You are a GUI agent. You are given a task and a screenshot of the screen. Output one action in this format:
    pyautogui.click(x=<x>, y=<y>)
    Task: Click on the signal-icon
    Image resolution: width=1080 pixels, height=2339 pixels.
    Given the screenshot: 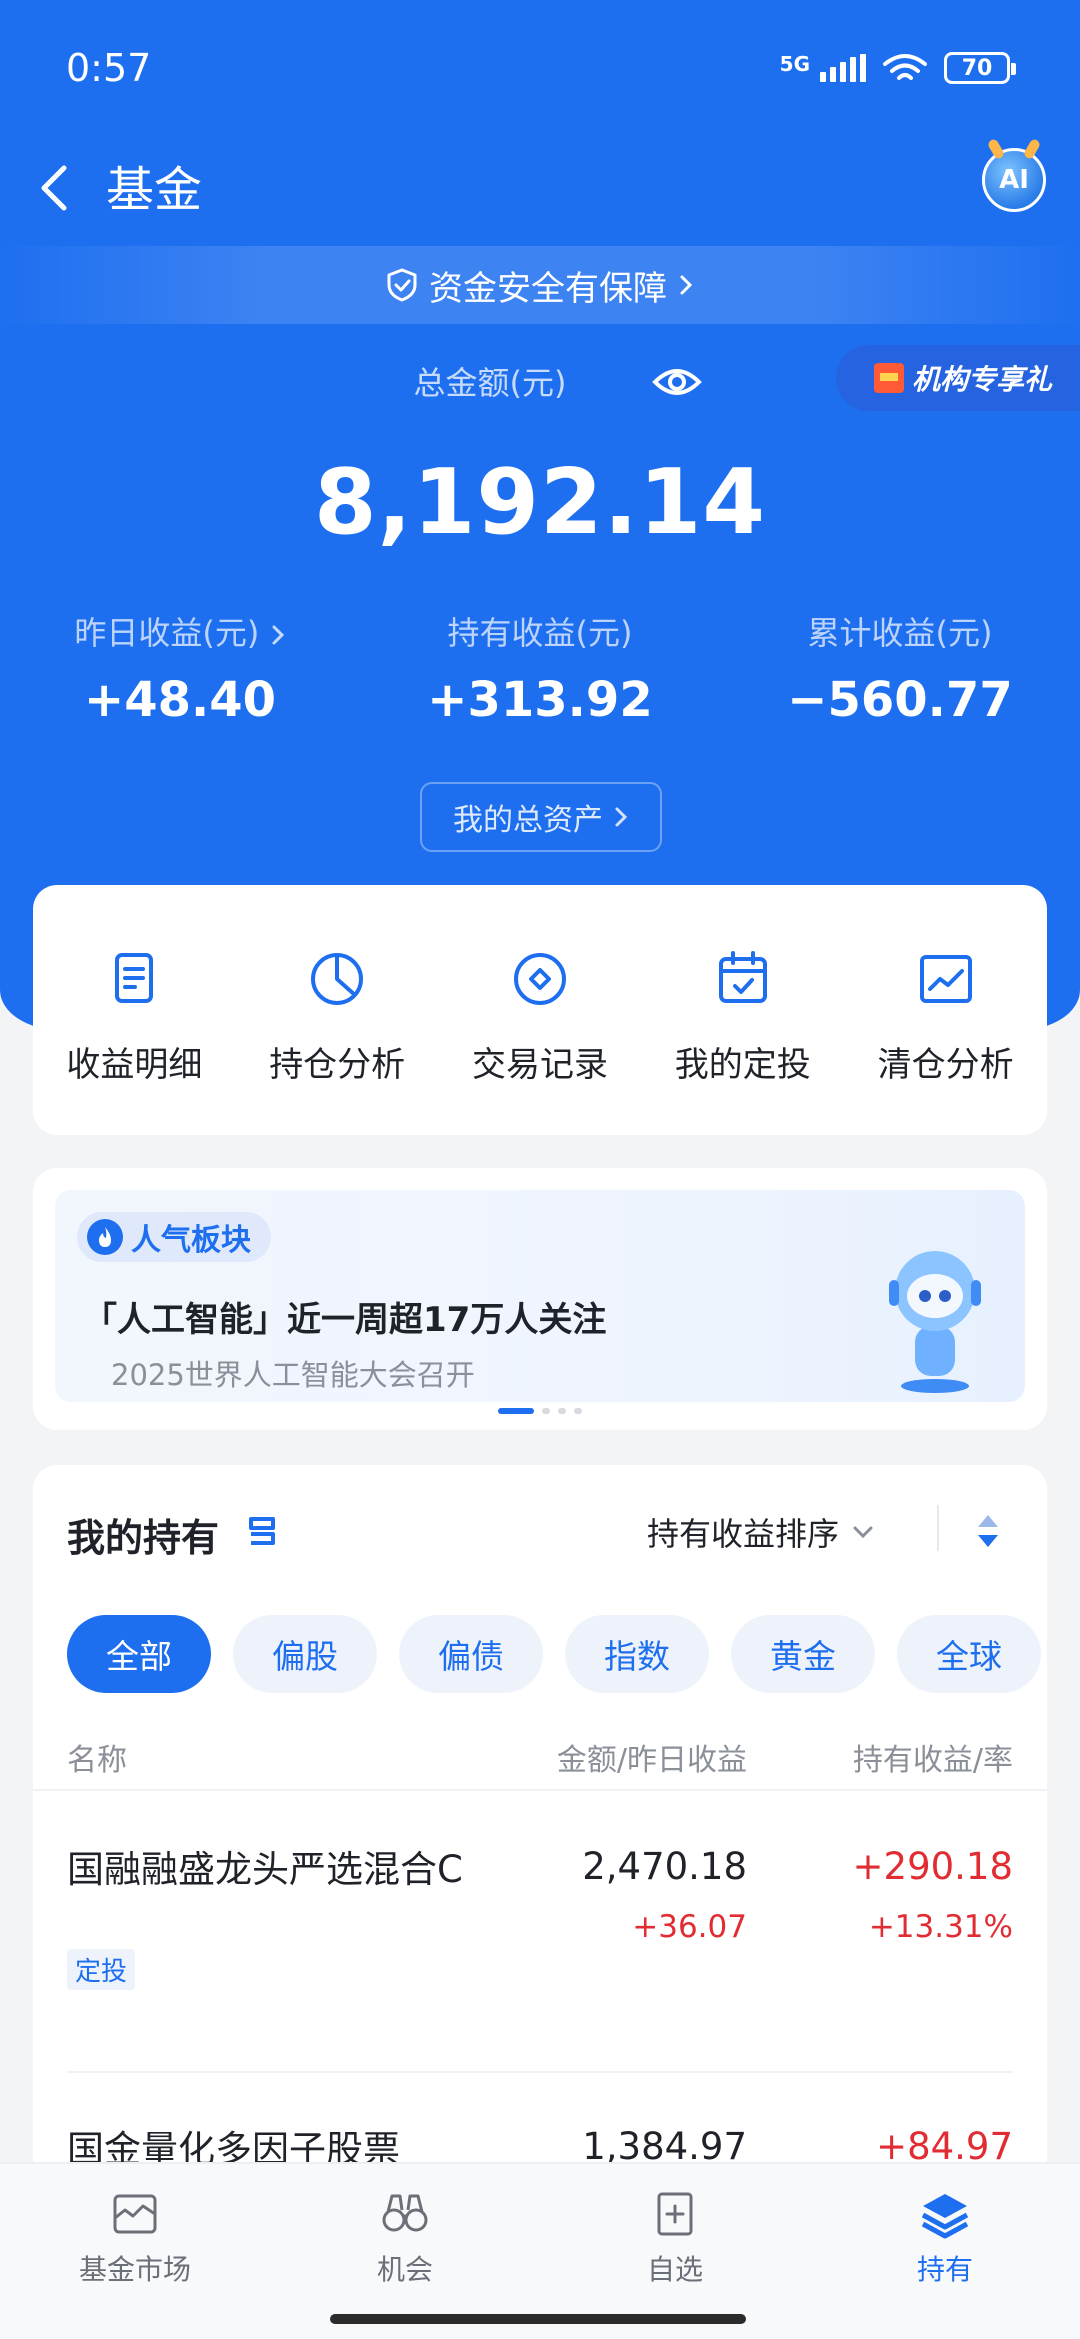 What is the action you would take?
    pyautogui.click(x=843, y=68)
    